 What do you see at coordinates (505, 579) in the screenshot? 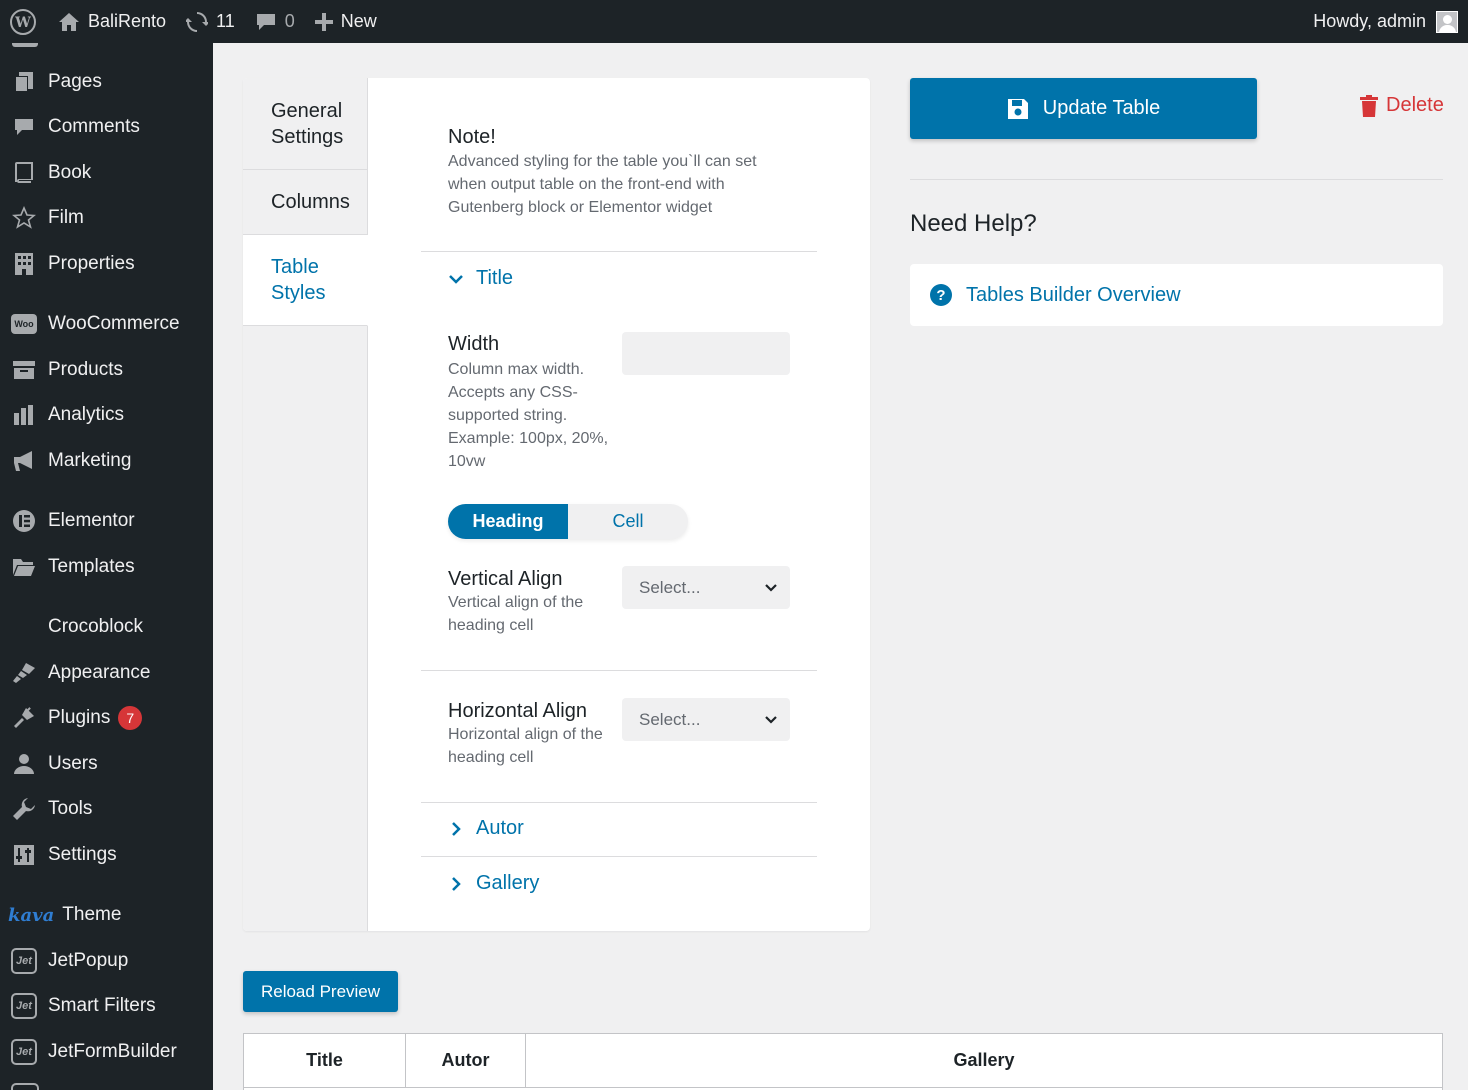
I see `vertical-align-label: Vertical Align` at bounding box center [505, 579].